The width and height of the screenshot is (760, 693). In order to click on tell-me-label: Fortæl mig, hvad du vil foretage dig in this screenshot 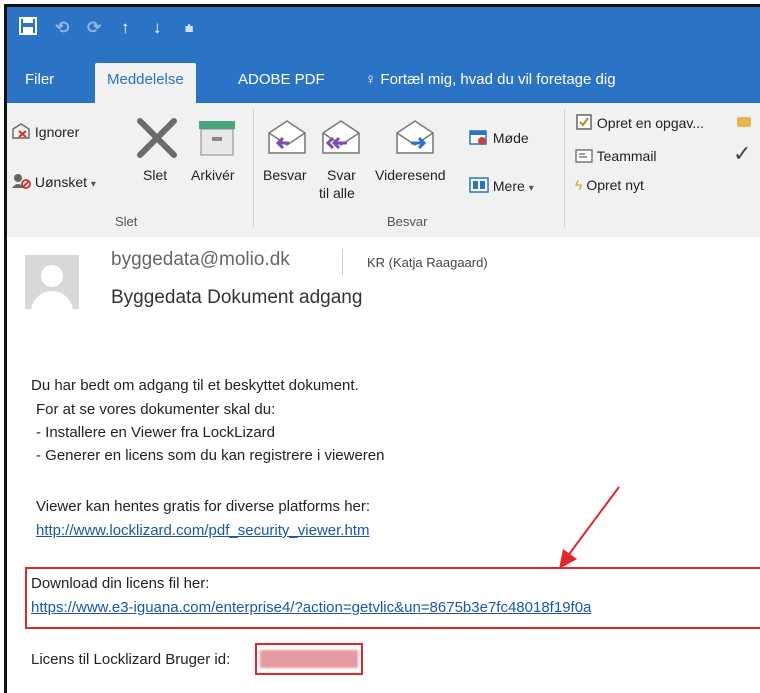, I will do `click(498, 79)`.